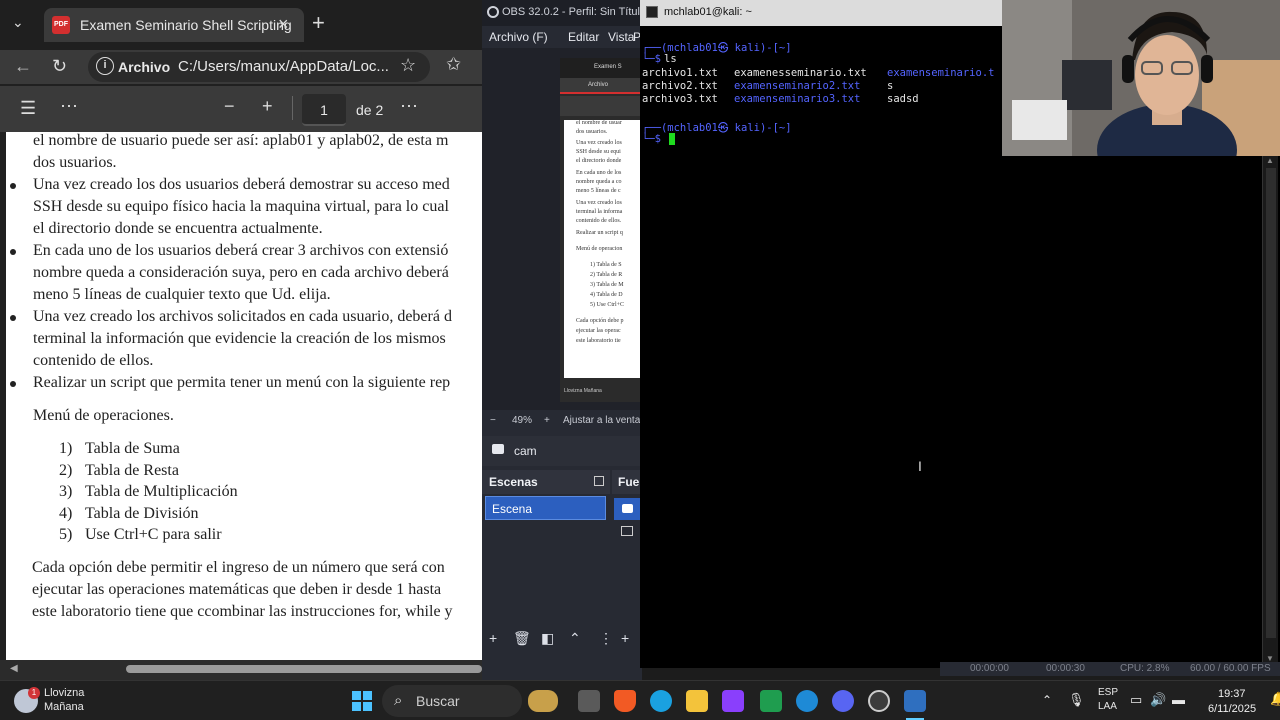 Image resolution: width=1280 pixels, height=720 pixels. Describe the element at coordinates (132, 448) in the screenshot. I see `menu-item-text: Tabla de Suma` at that location.